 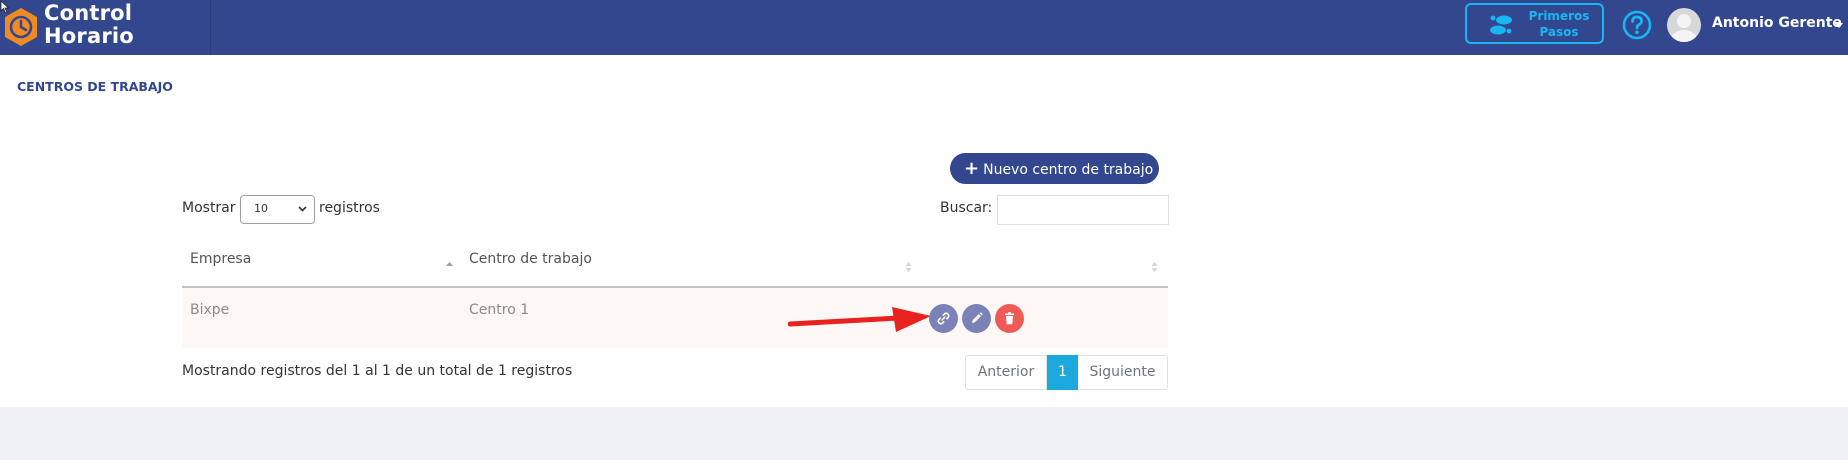 I want to click on column-header-empresa: Empresa, so click(x=220, y=259).